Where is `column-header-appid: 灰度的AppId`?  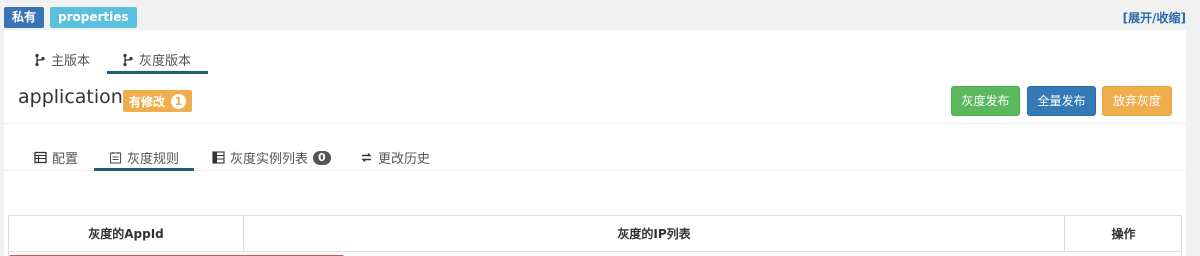 column-header-appid: 灰度的AppId is located at coordinates (126, 234).